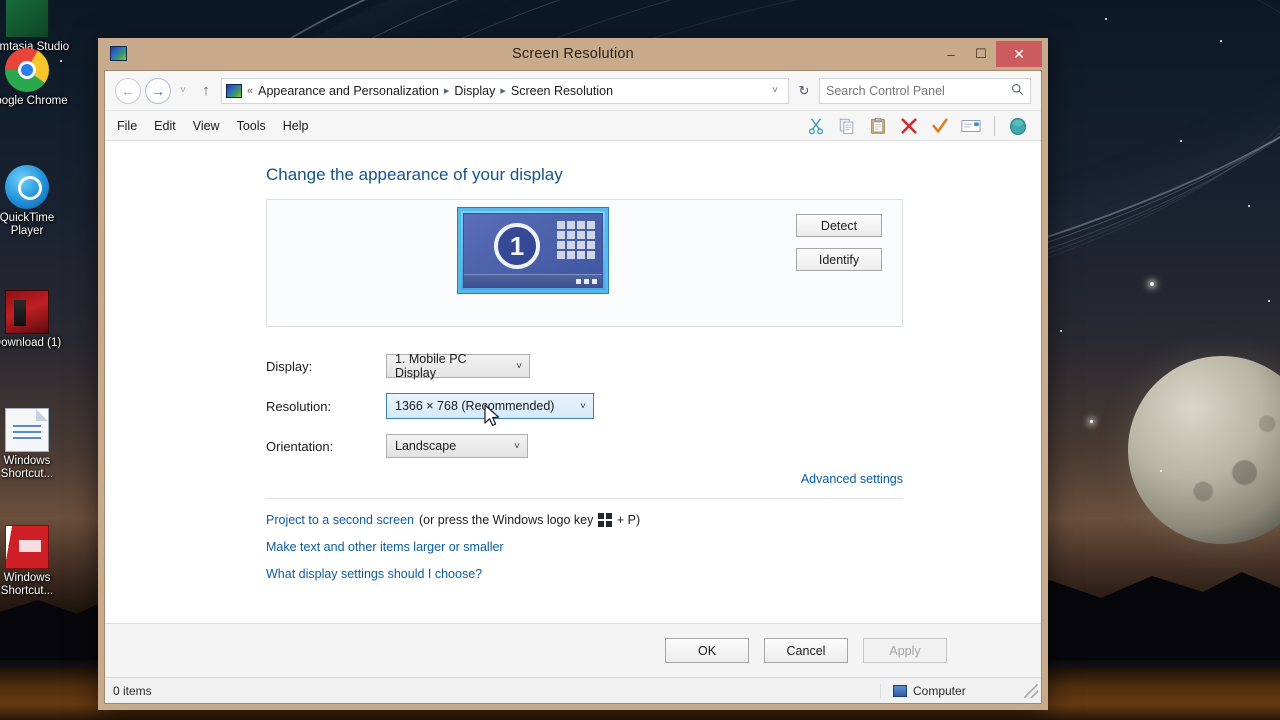 The height and width of the screenshot is (720, 1280). Describe the element at coordinates (348, 91) in the screenshot. I see `breadcrumb-item-appearance: Appearance and Personalization` at that location.